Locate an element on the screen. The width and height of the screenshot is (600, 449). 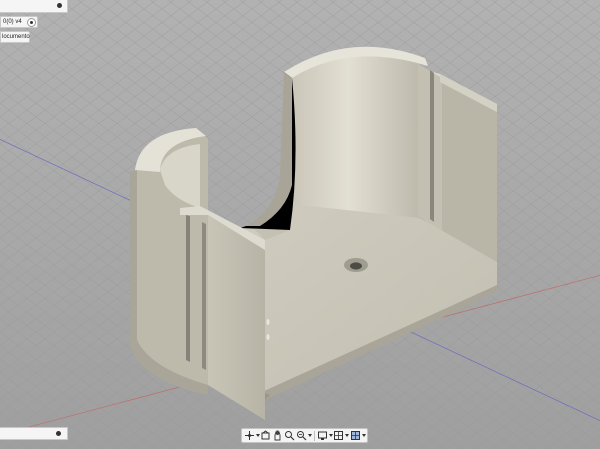
document-tab: 0(0) v4 is located at coordinates (19, 22).